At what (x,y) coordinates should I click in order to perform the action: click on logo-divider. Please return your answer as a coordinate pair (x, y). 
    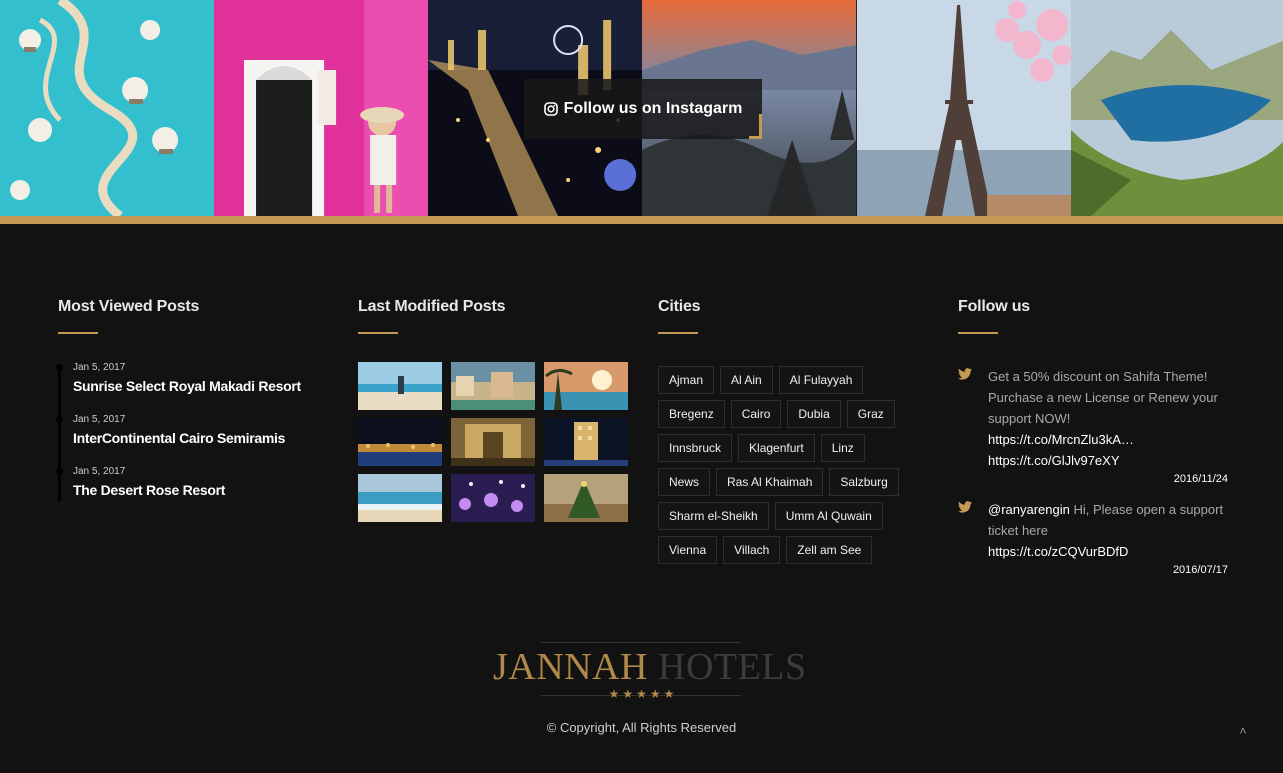
    Looking at the image, I should click on (641, 642).